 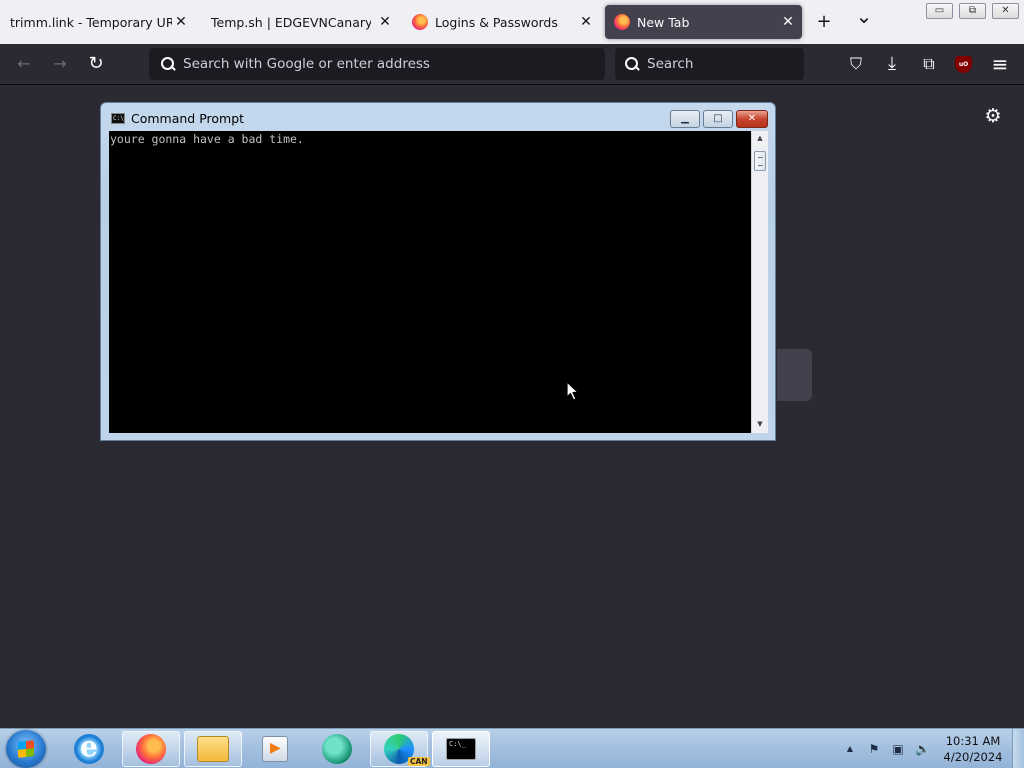 I want to click on canary-badge: CAN, so click(x=419, y=761).